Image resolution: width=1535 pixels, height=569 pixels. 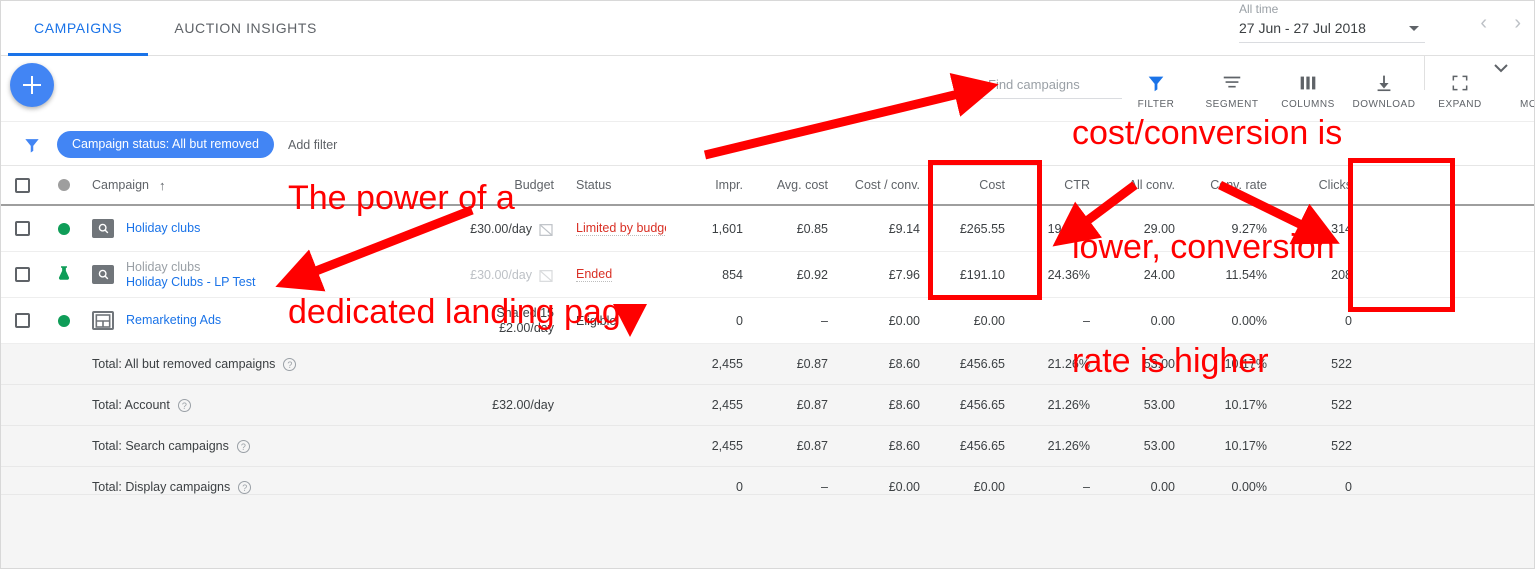 I want to click on highlight-box-conv-rate, so click(x=1401, y=235).